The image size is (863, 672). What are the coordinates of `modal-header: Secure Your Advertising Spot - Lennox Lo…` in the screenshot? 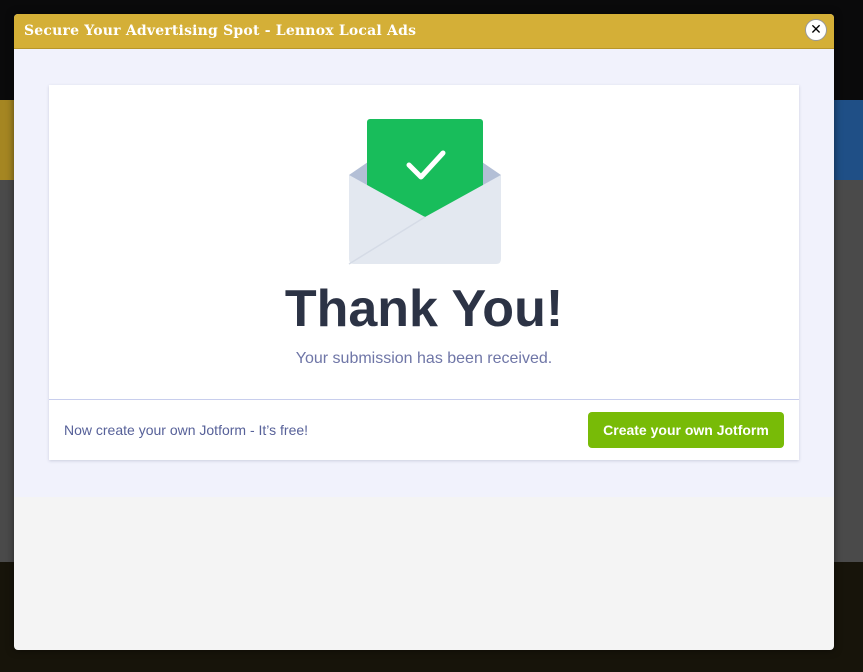 It's located at (424, 31).